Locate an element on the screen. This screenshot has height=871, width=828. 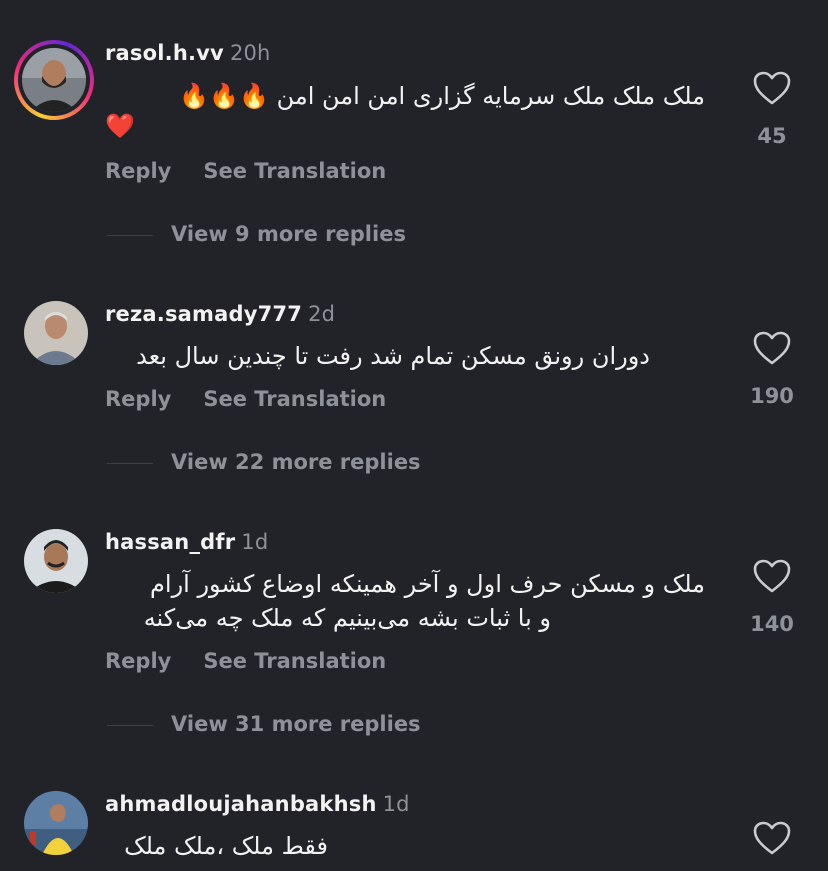
comment-username: reza.samady777 2d is located at coordinates (220, 314).